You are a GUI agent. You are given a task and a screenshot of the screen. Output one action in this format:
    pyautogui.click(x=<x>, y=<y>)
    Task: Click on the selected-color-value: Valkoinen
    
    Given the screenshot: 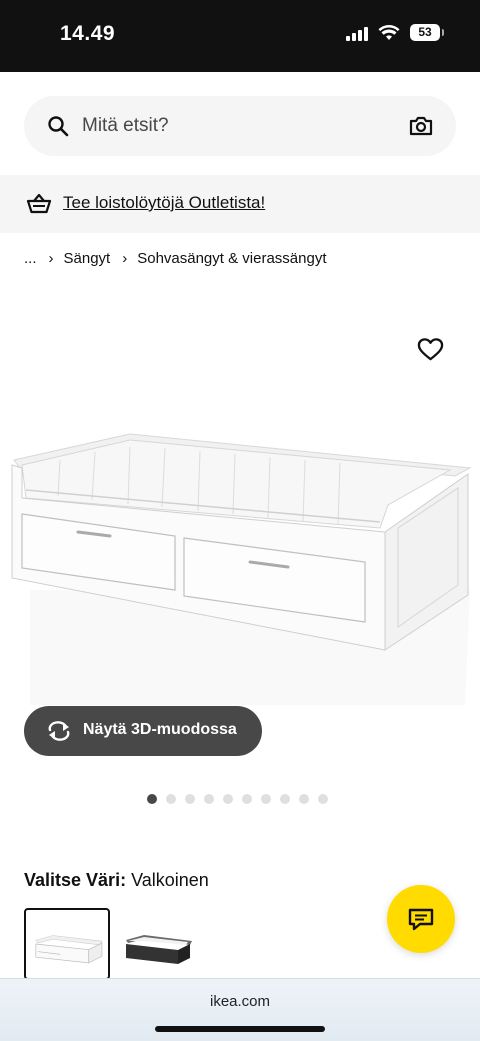 What is the action you would take?
    pyautogui.click(x=170, y=880)
    